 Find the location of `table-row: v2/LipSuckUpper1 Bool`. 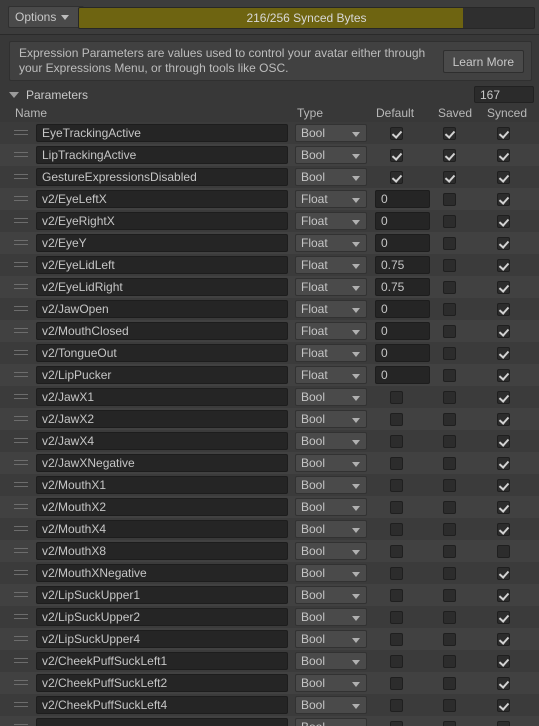

table-row: v2/LipSuckUpper1 Bool is located at coordinates (269, 595).